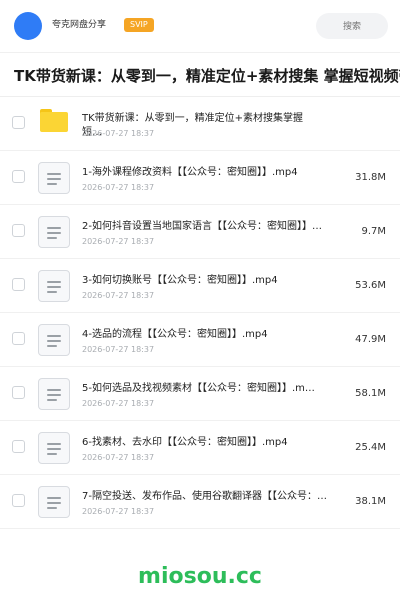 The height and width of the screenshot is (600, 400). What do you see at coordinates (370, 177) in the screenshot?
I see `file-size: 31.8M` at bounding box center [370, 177].